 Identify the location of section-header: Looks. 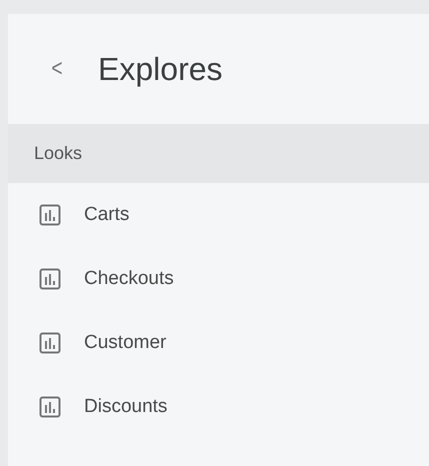
(218, 153).